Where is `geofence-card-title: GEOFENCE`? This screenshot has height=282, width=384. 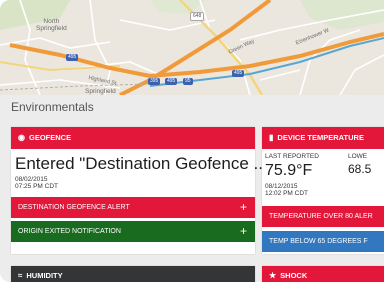 geofence-card-title: GEOFENCE is located at coordinates (50, 137).